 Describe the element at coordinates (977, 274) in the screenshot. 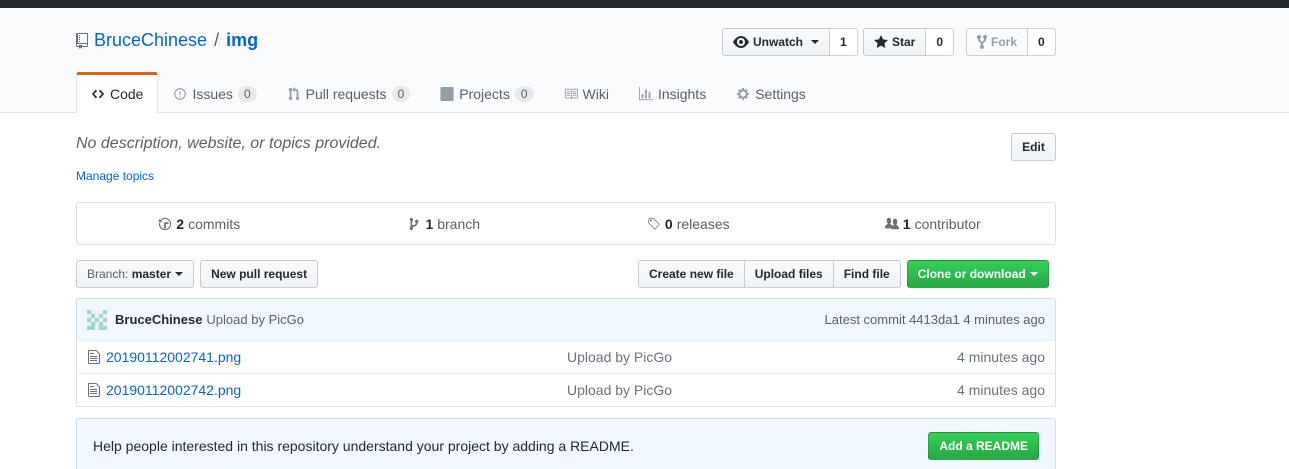

I see `clone-or-download-button: Clone or download` at that location.